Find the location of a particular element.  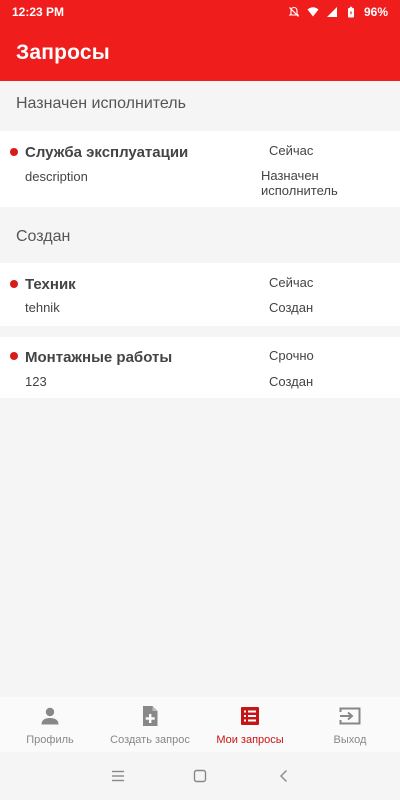

list-icon is located at coordinates (250, 716).